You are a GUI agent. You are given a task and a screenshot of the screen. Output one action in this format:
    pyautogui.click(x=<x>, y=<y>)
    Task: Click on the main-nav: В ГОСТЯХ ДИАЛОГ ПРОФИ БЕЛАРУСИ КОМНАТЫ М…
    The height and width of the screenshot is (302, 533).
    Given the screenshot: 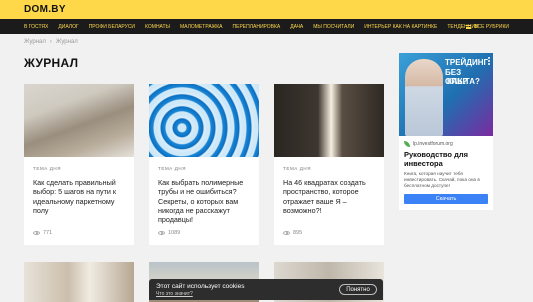 What is the action you would take?
    pyautogui.click(x=266, y=26)
    